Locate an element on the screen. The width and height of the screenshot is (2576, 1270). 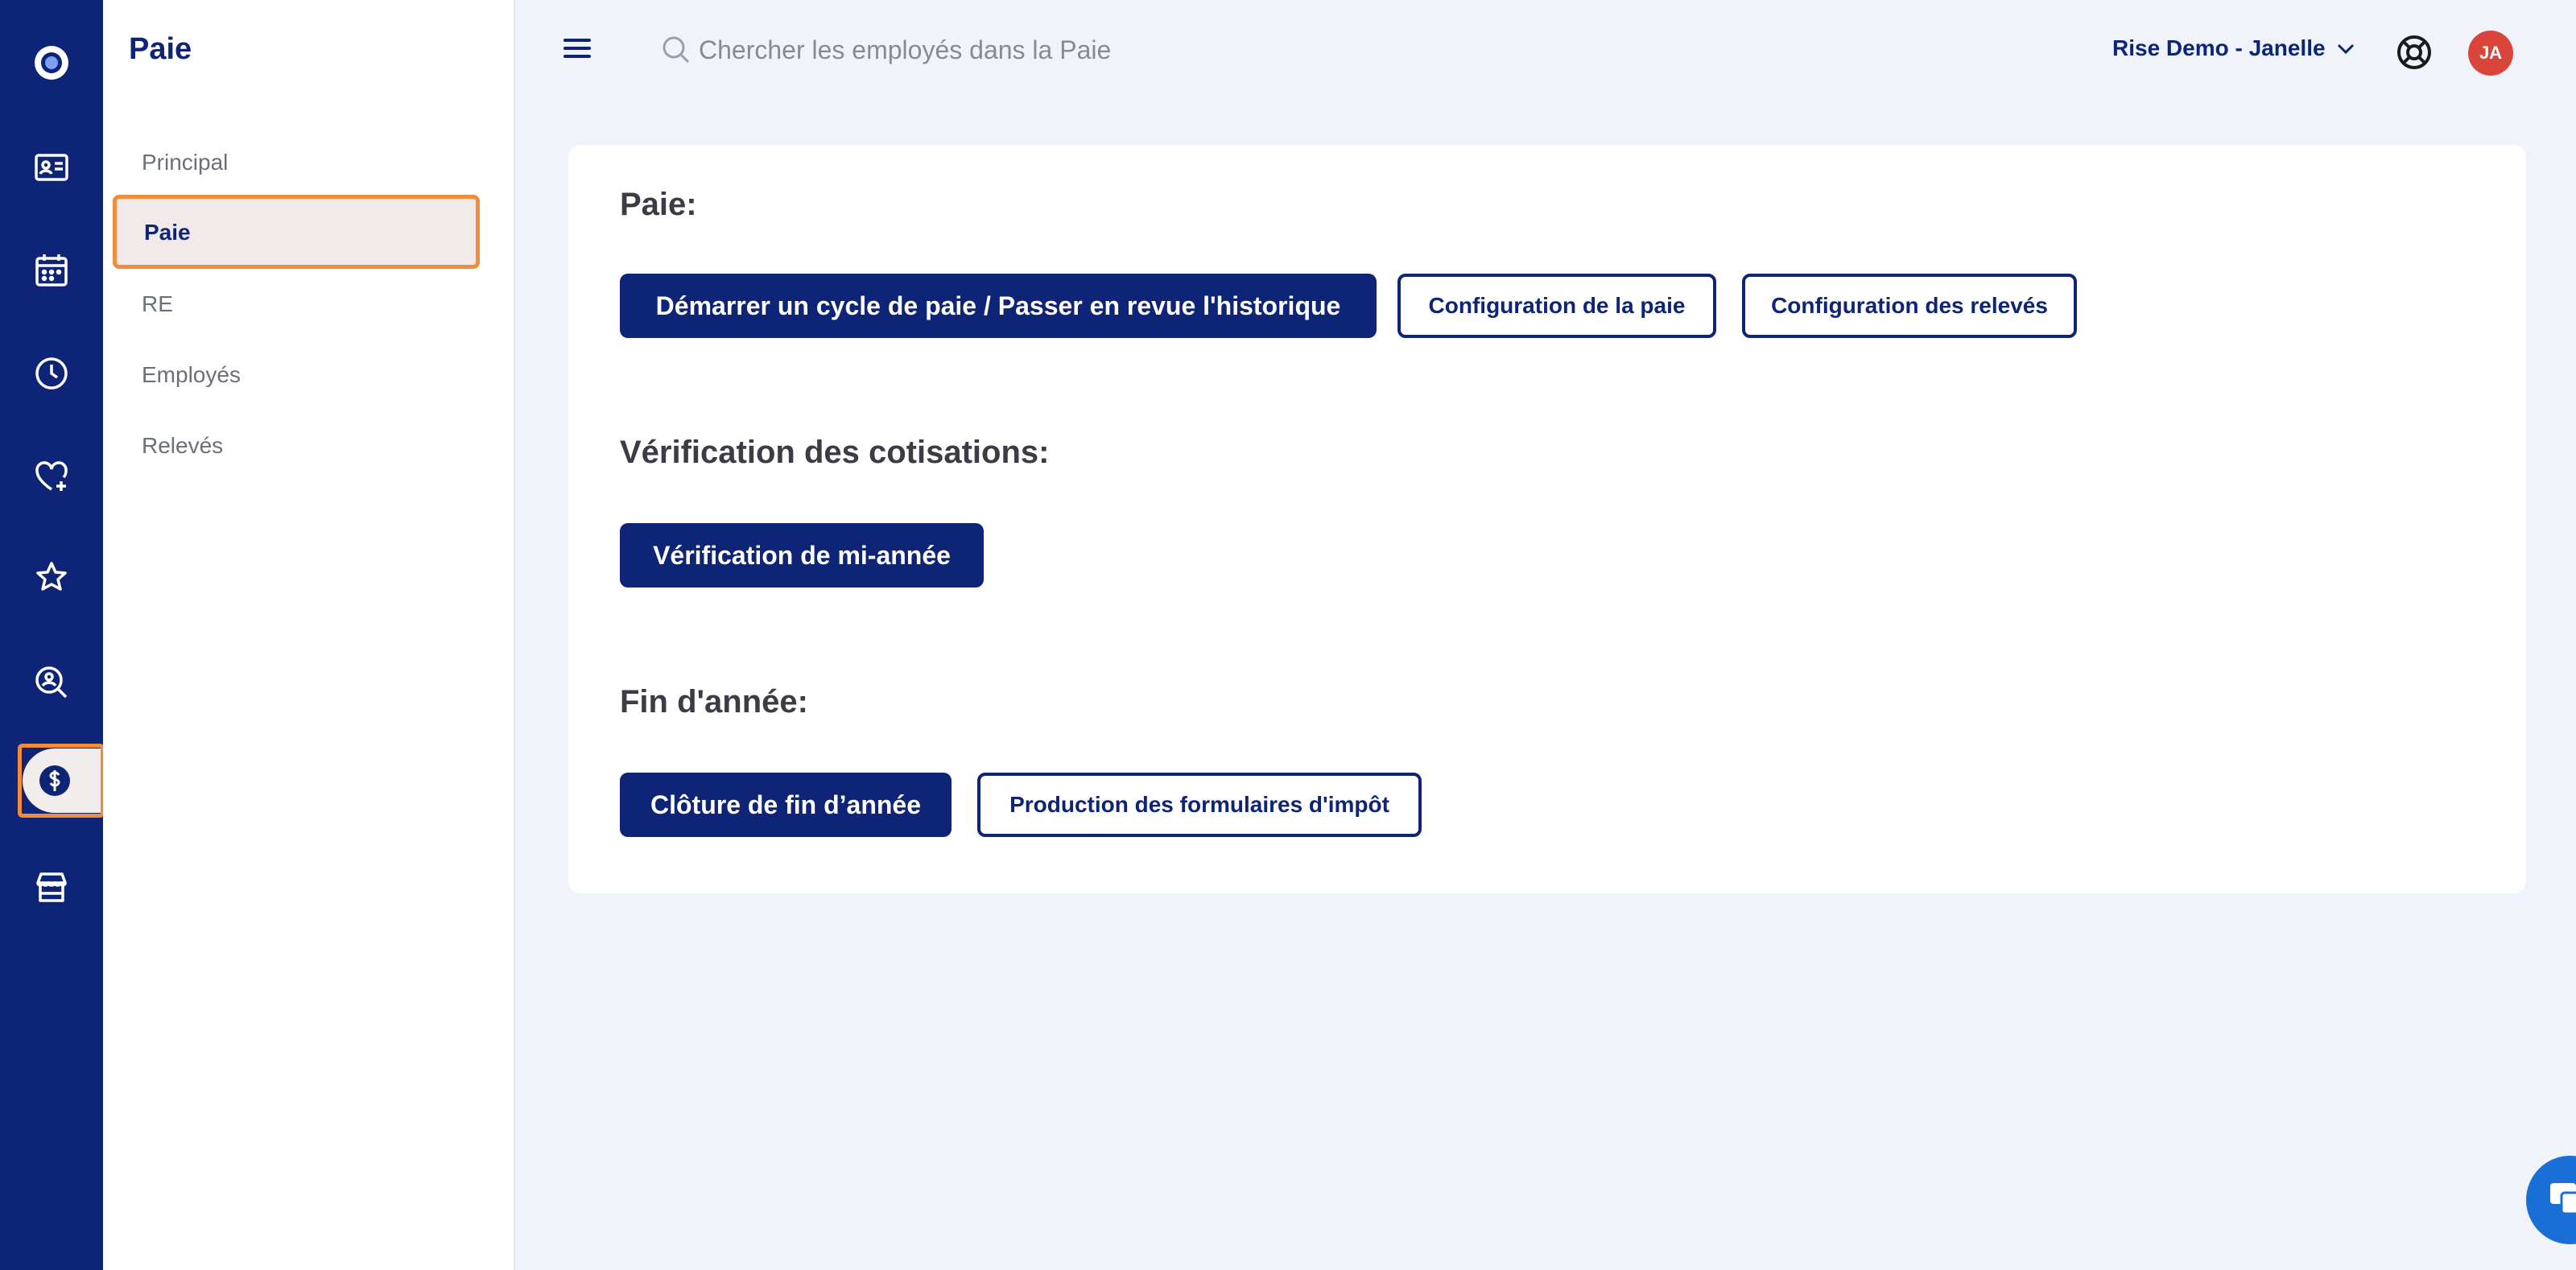
sidebar-item-paie: Paie is located at coordinates (296, 232).